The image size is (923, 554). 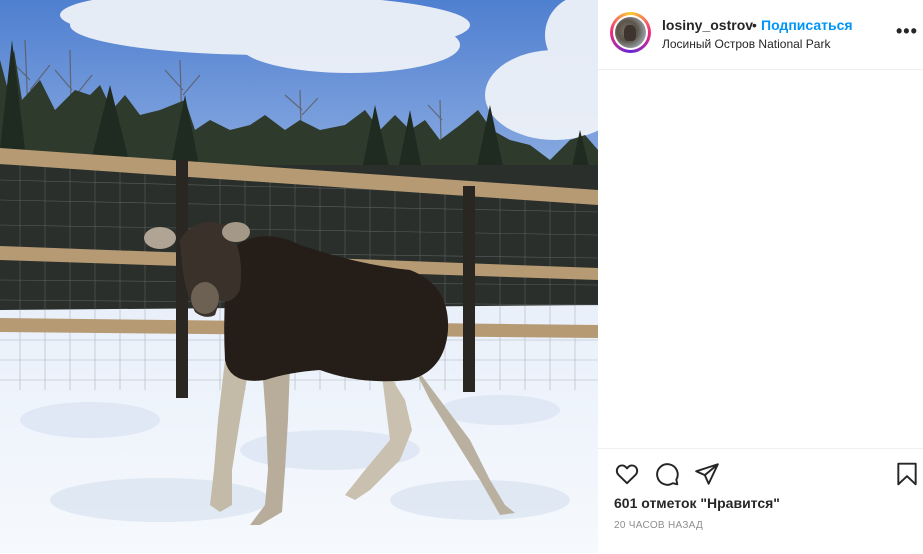 What do you see at coordinates (906, 31) in the screenshot?
I see `more-options-icon: •••` at bounding box center [906, 31].